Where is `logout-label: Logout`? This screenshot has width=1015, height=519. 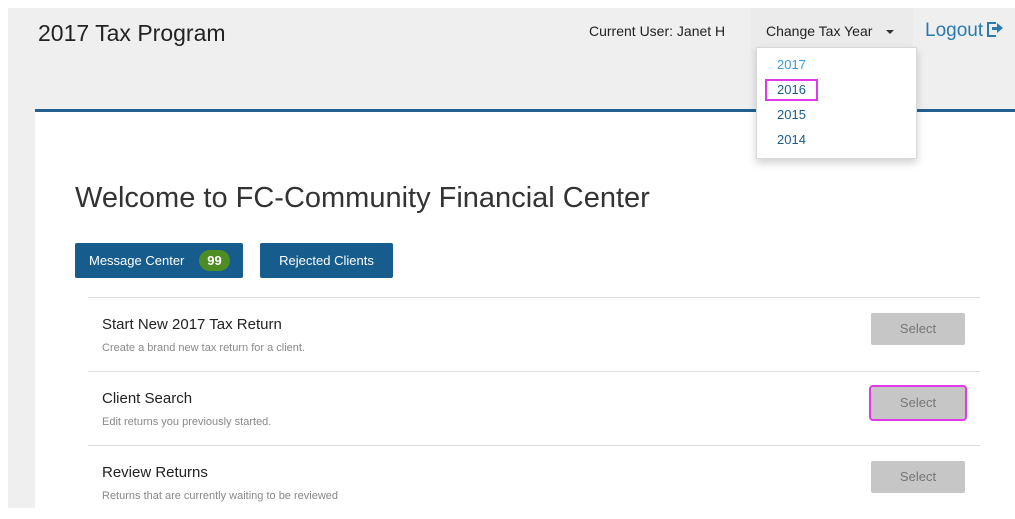 logout-label: Logout is located at coordinates (954, 30).